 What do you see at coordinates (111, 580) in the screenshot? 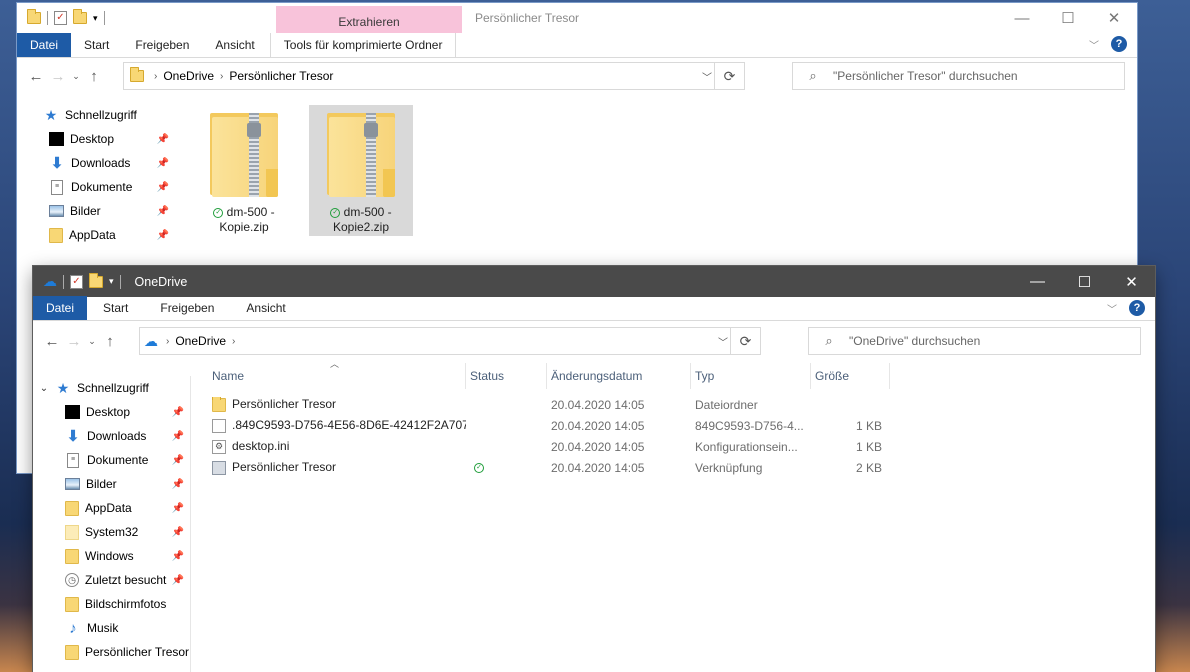
I see `nav-item-recent: ◷ Zuletzt besucht 📌` at bounding box center [111, 580].